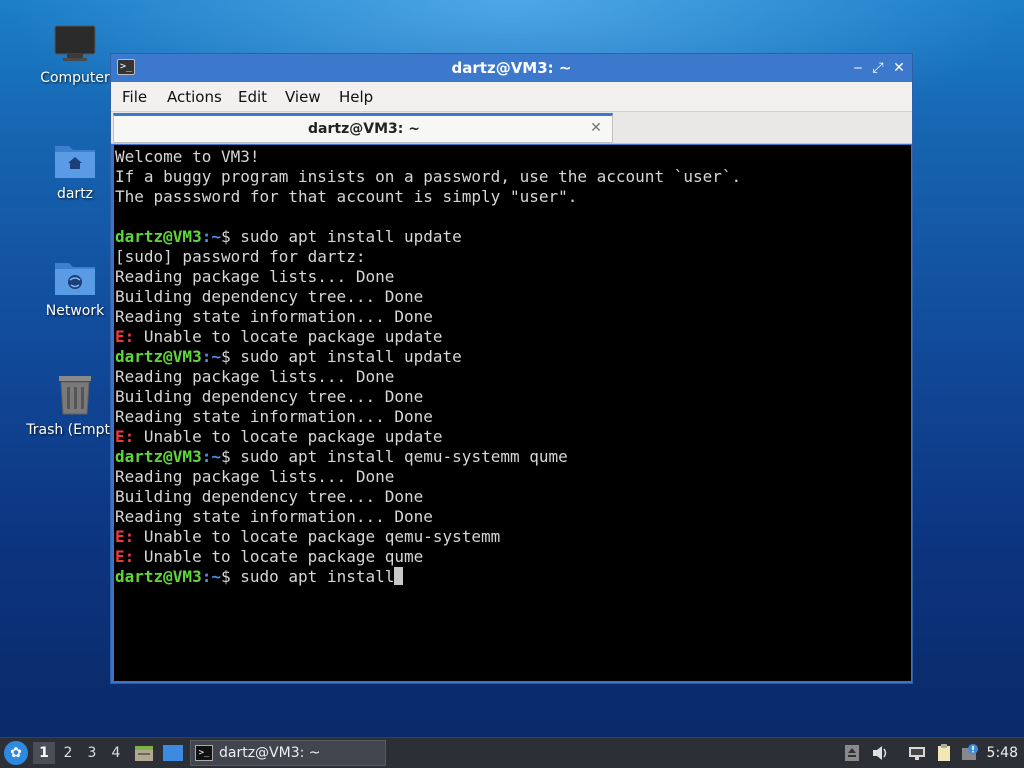 The height and width of the screenshot is (768, 1024). What do you see at coordinates (75, 395) in the screenshot?
I see `trash-icon` at bounding box center [75, 395].